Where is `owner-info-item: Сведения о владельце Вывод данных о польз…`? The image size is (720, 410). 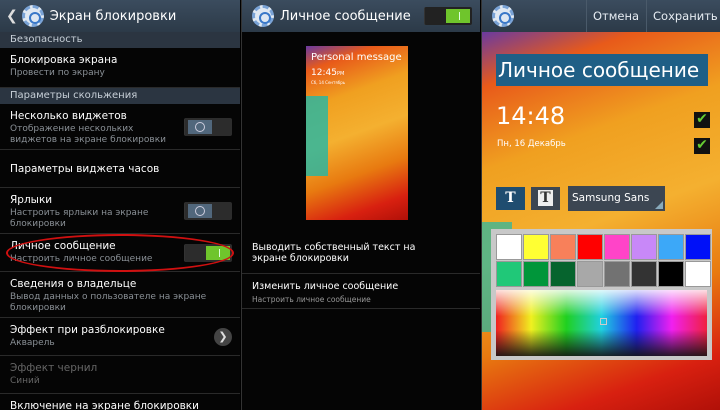
owner-info-item: Сведения о владельце Вывод данных о польз… is located at coordinates (120, 295).